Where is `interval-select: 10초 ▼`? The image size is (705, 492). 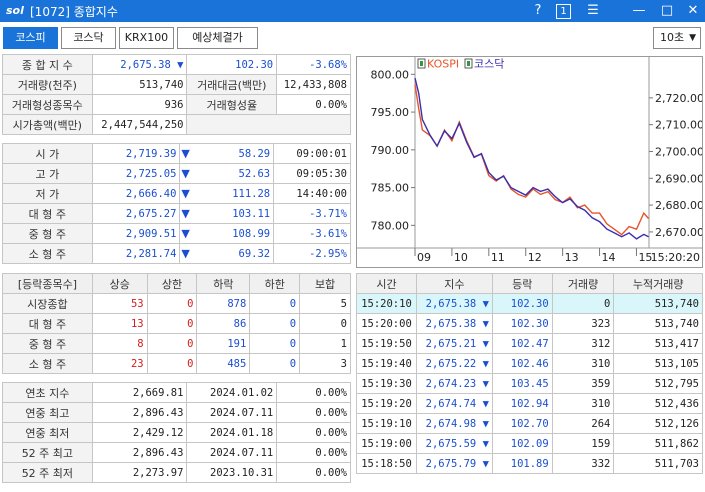 interval-select: 10초 ▼ is located at coordinates (677, 38).